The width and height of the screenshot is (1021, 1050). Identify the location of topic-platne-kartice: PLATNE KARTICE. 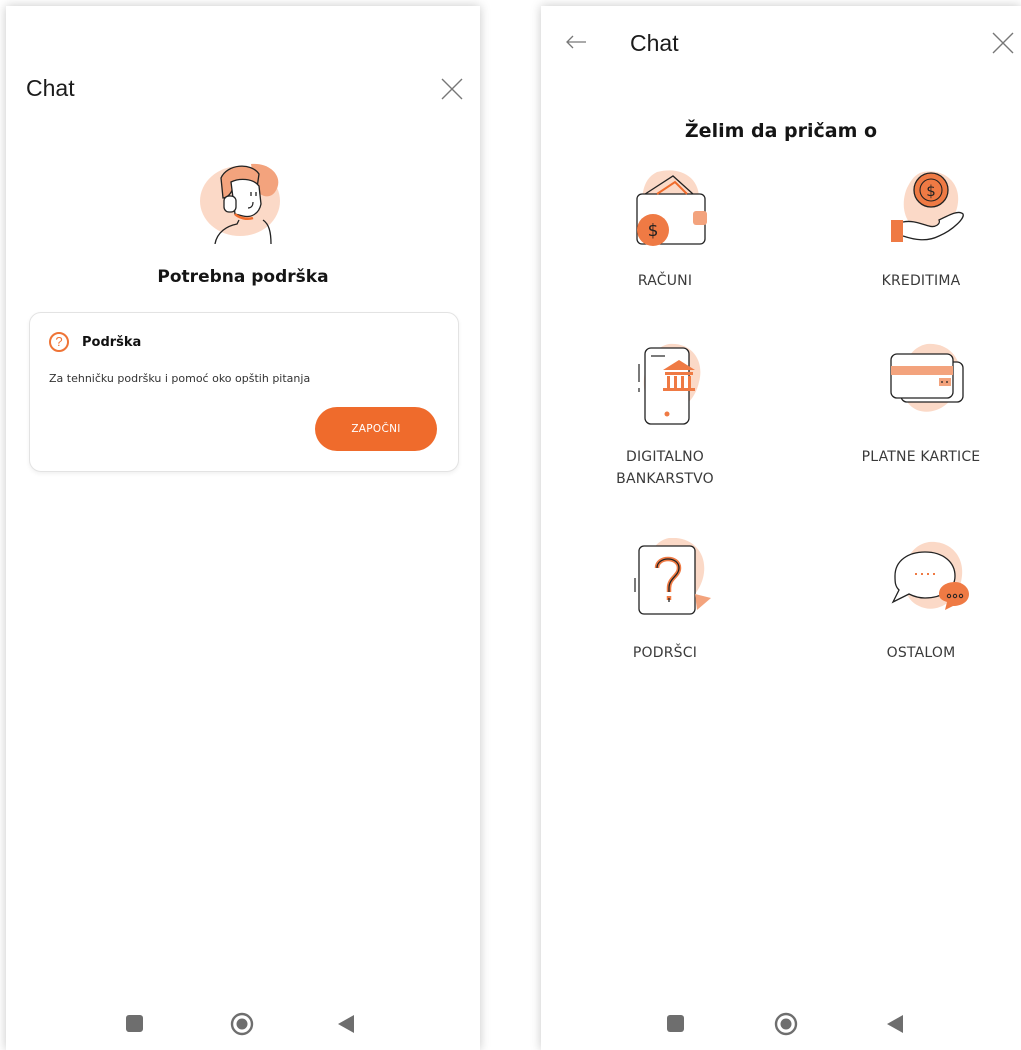
(921, 405).